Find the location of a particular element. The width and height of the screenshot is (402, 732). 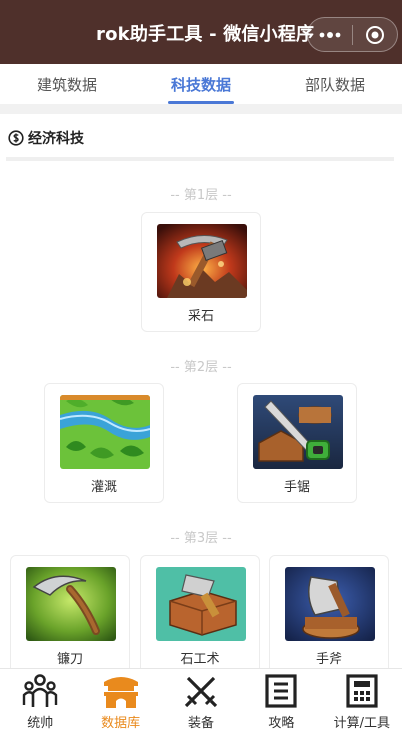

page-title: rok助手工具 - 微信小程序 is located at coordinates (205, 34).